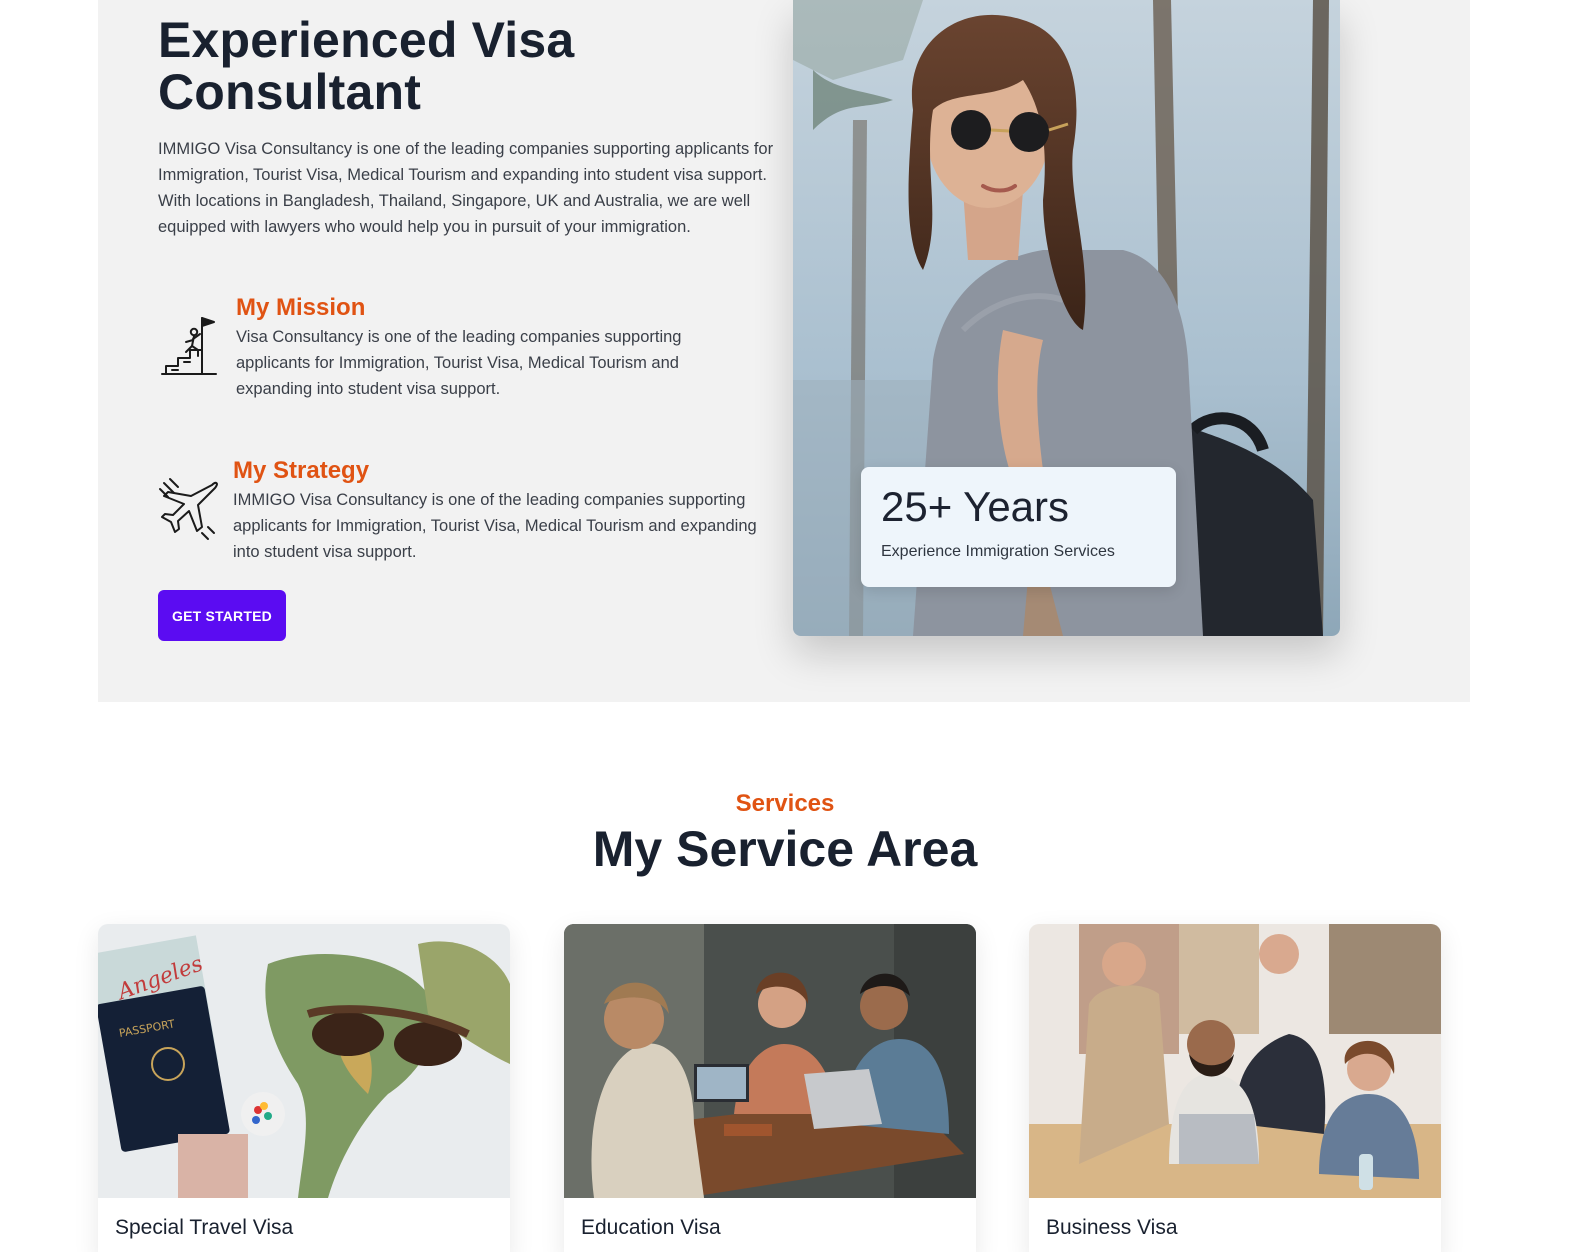 The height and width of the screenshot is (1252, 1570). I want to click on passport-and-map-photo: Angeles PASSPORT, so click(304, 1061).